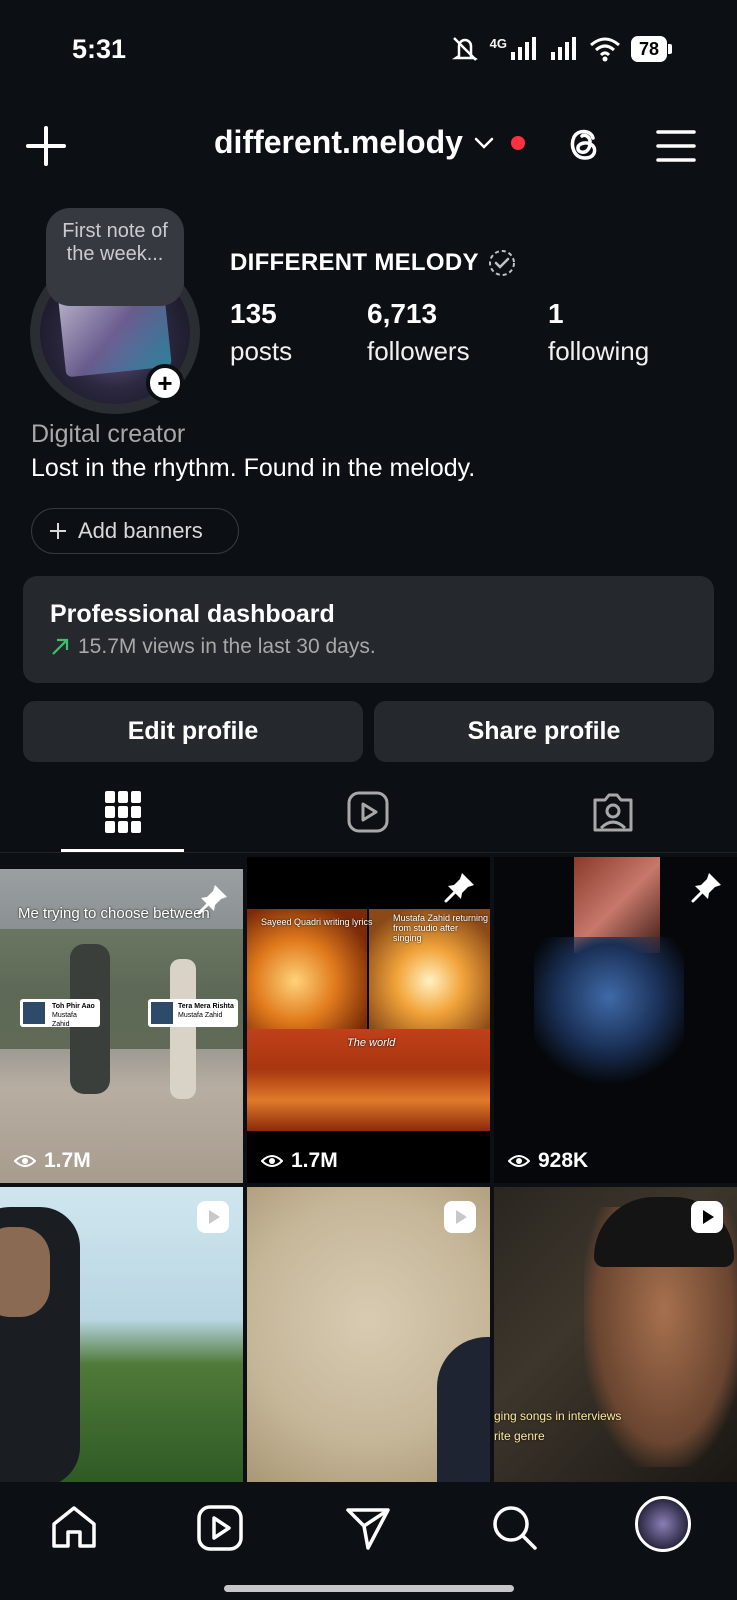 The width and height of the screenshot is (737, 1600). I want to click on posts-count: 135, so click(253, 313).